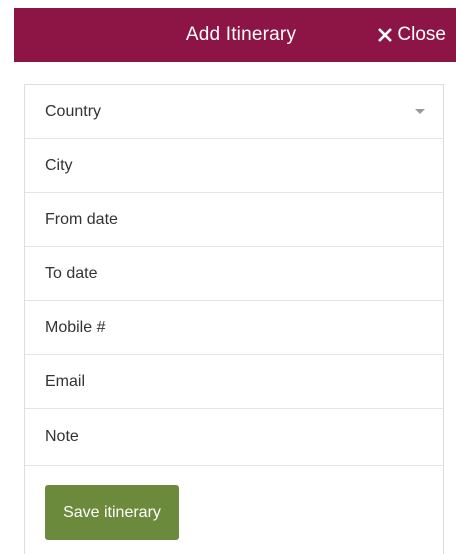 Image resolution: width=456 pixels, height=554 pixels. What do you see at coordinates (234, 220) in the screenshot?
I see `from-date-input: From date` at bounding box center [234, 220].